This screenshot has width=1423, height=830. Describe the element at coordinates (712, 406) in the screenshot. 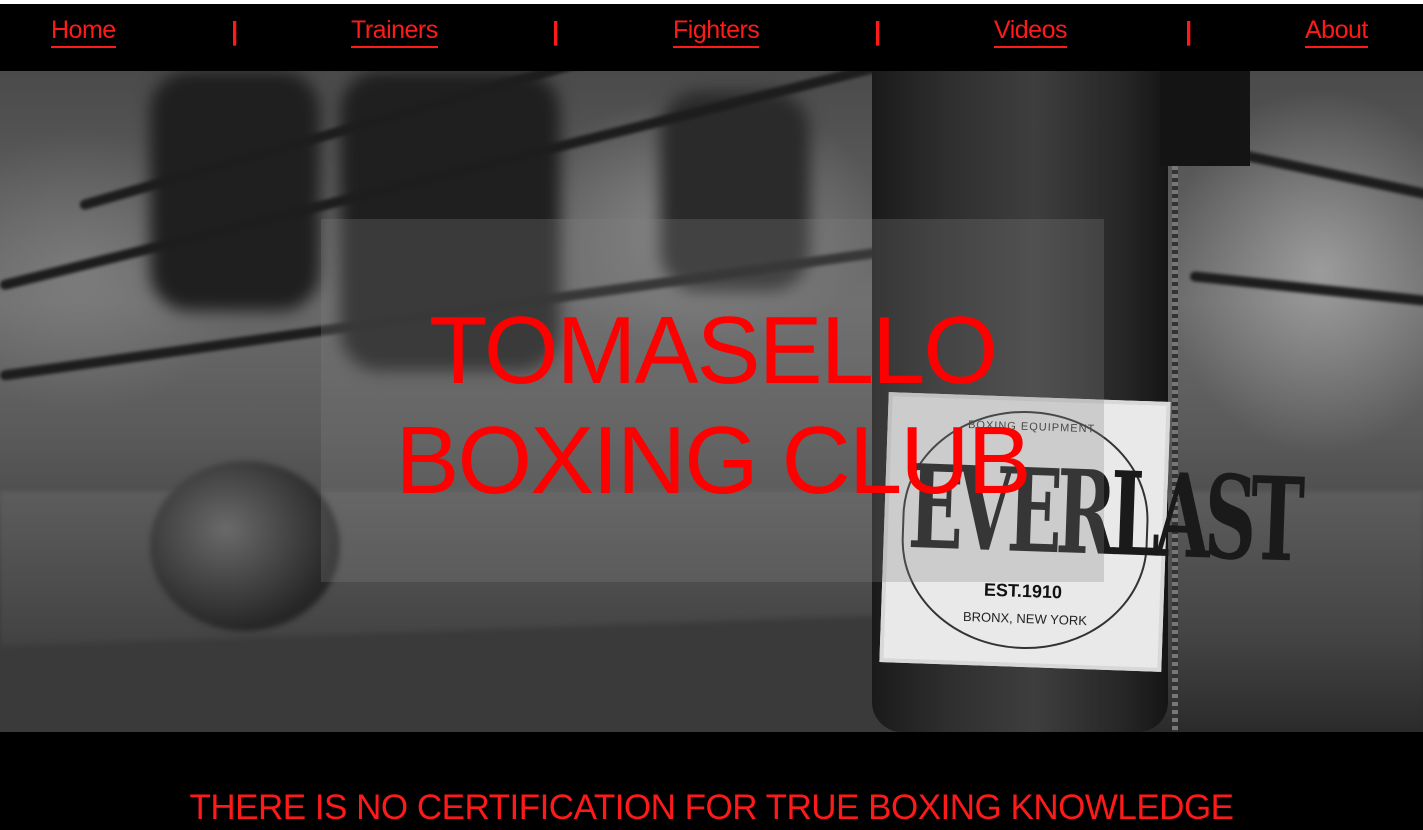

I see `site-title: TOMASELLO BOXING CLUB` at that location.